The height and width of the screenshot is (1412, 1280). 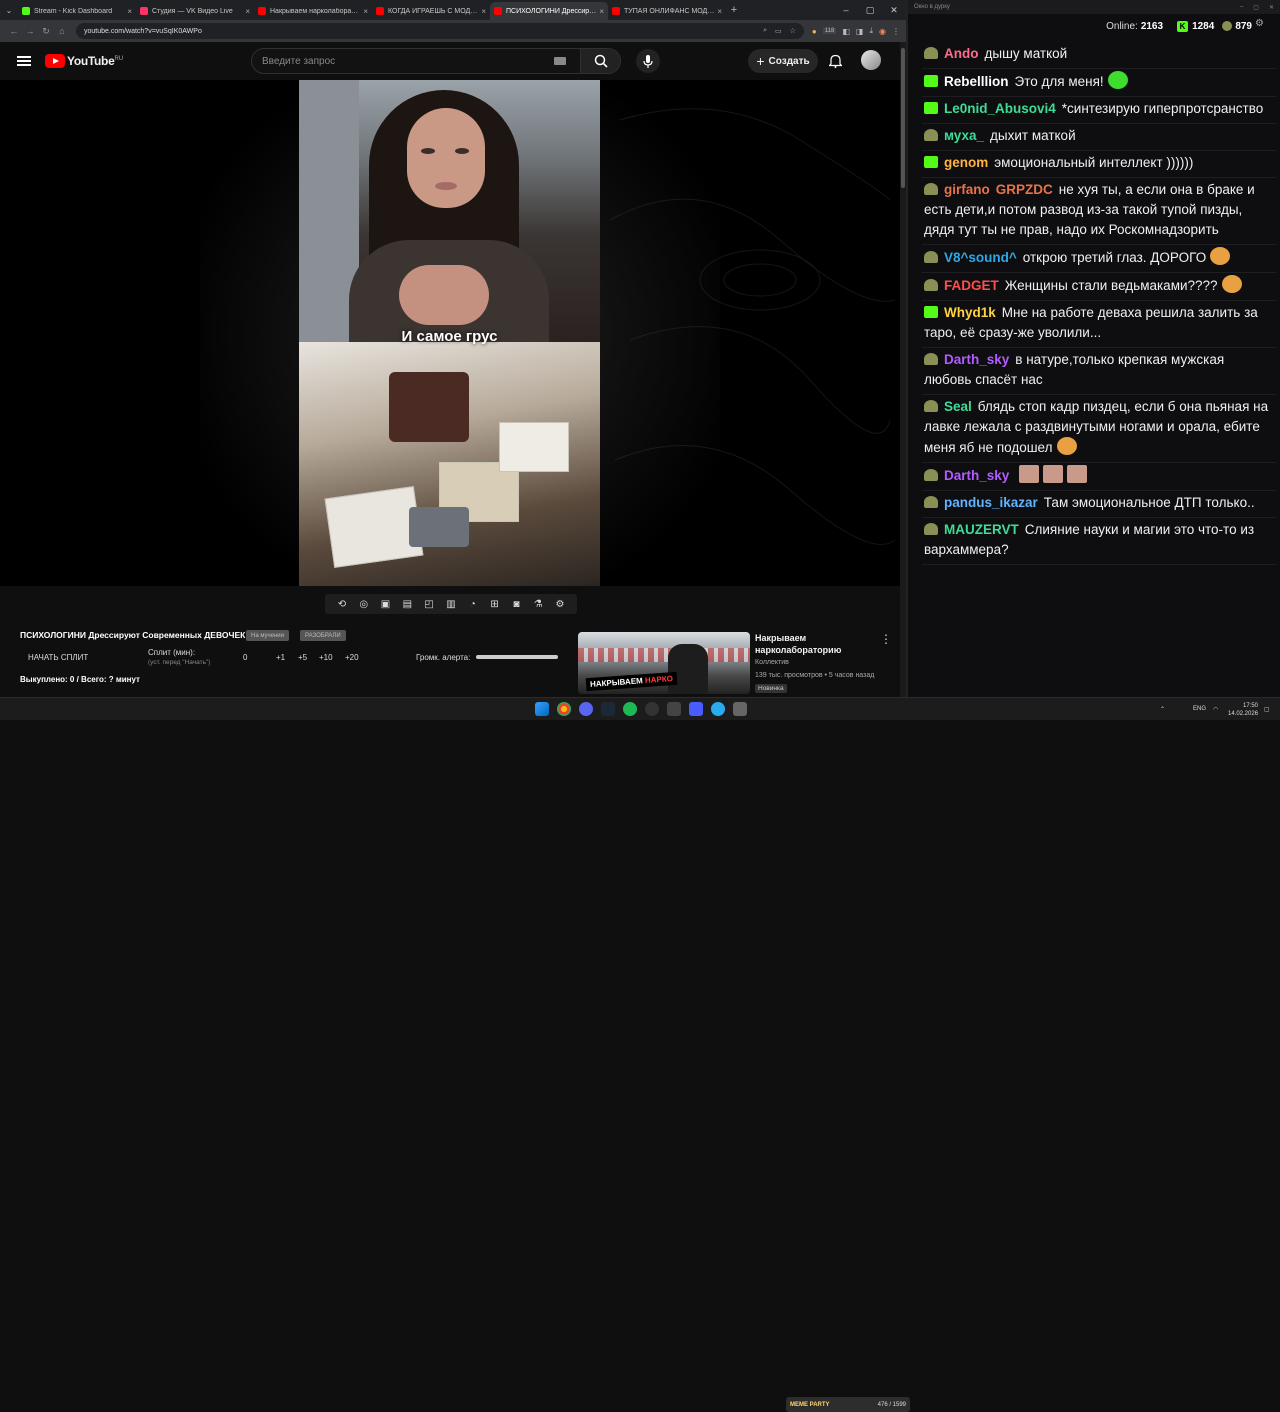 What do you see at coordinates (600, 61) in the screenshot?
I see `search-button` at bounding box center [600, 61].